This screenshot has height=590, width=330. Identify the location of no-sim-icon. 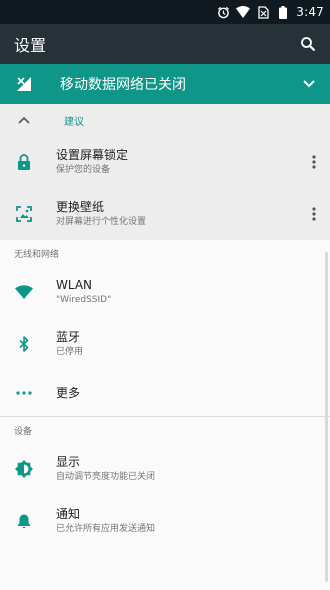
(263, 12).